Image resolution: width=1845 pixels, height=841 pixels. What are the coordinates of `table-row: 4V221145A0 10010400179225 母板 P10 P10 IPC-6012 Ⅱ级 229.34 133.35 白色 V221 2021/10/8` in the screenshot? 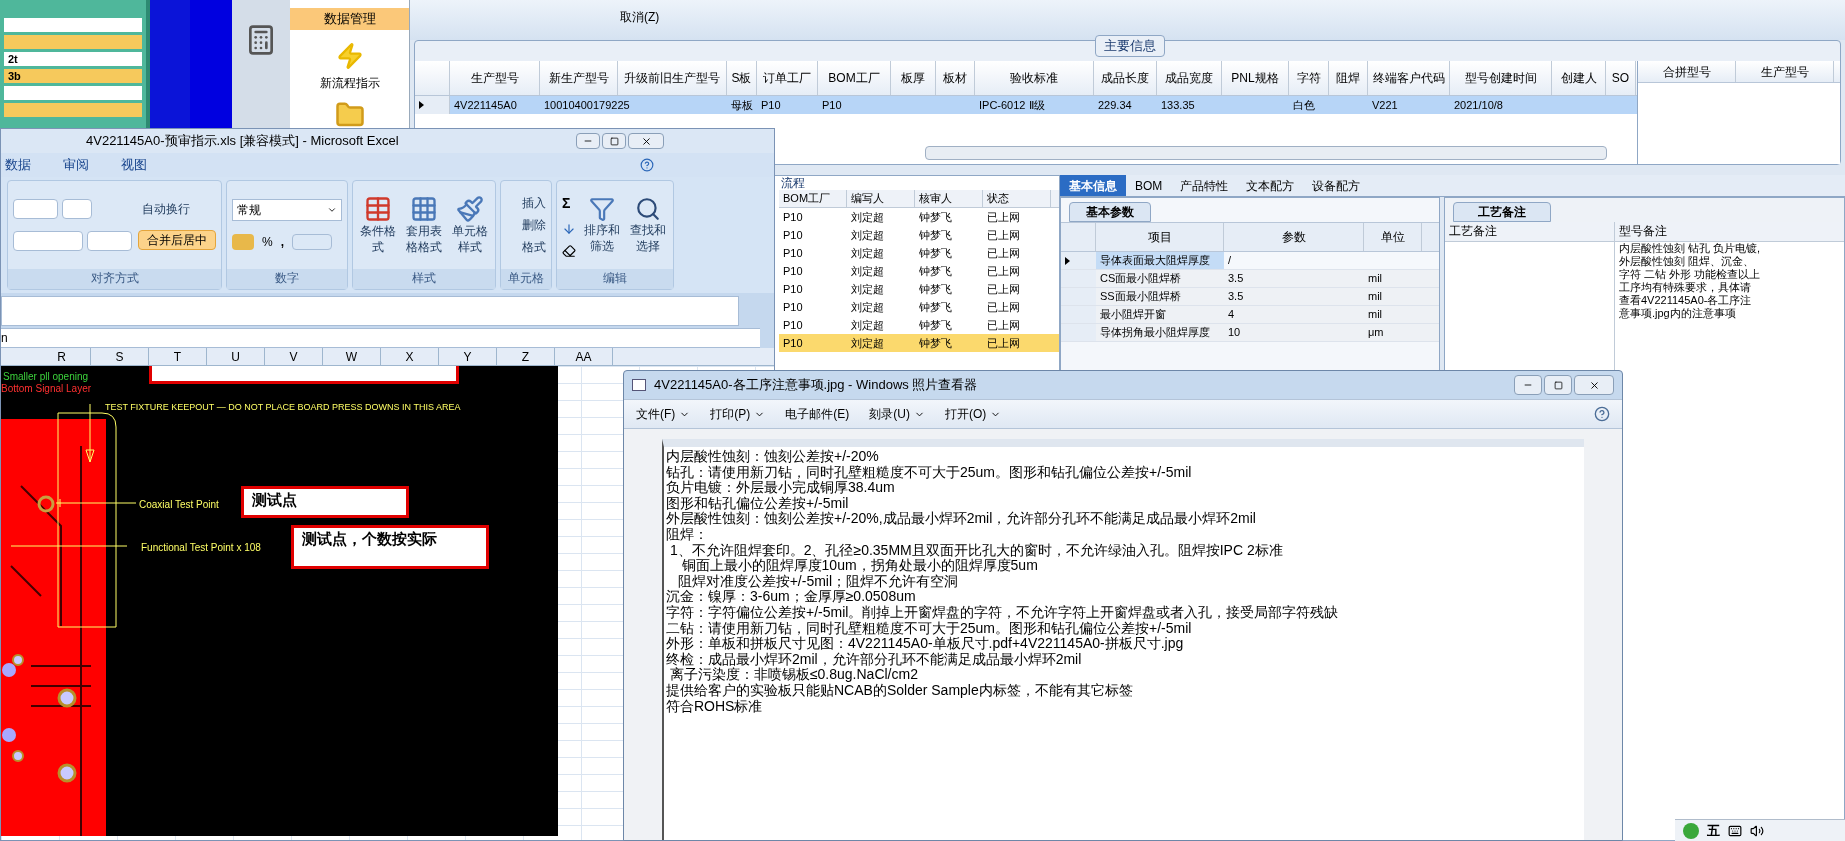 It's located at (1026, 105).